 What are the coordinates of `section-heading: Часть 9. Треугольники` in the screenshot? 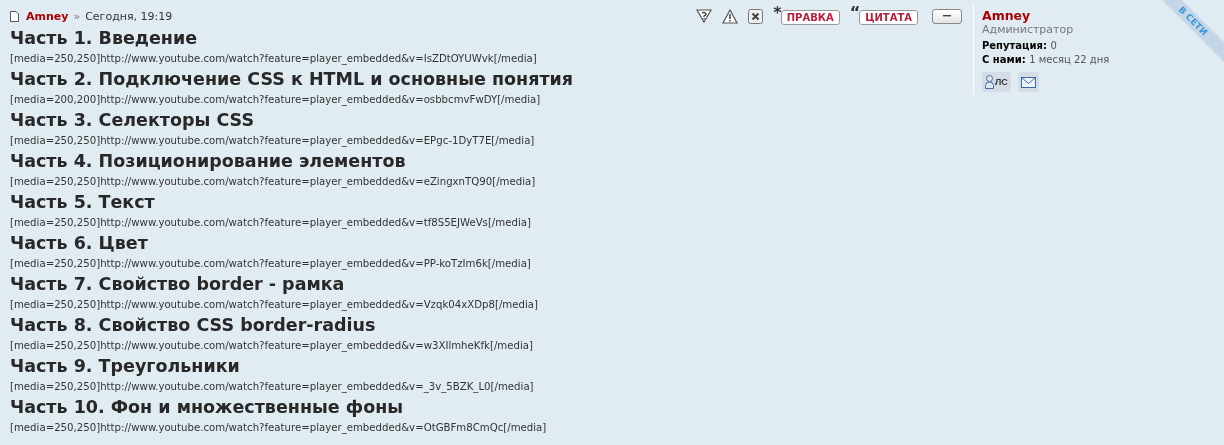 It's located at (125, 366).